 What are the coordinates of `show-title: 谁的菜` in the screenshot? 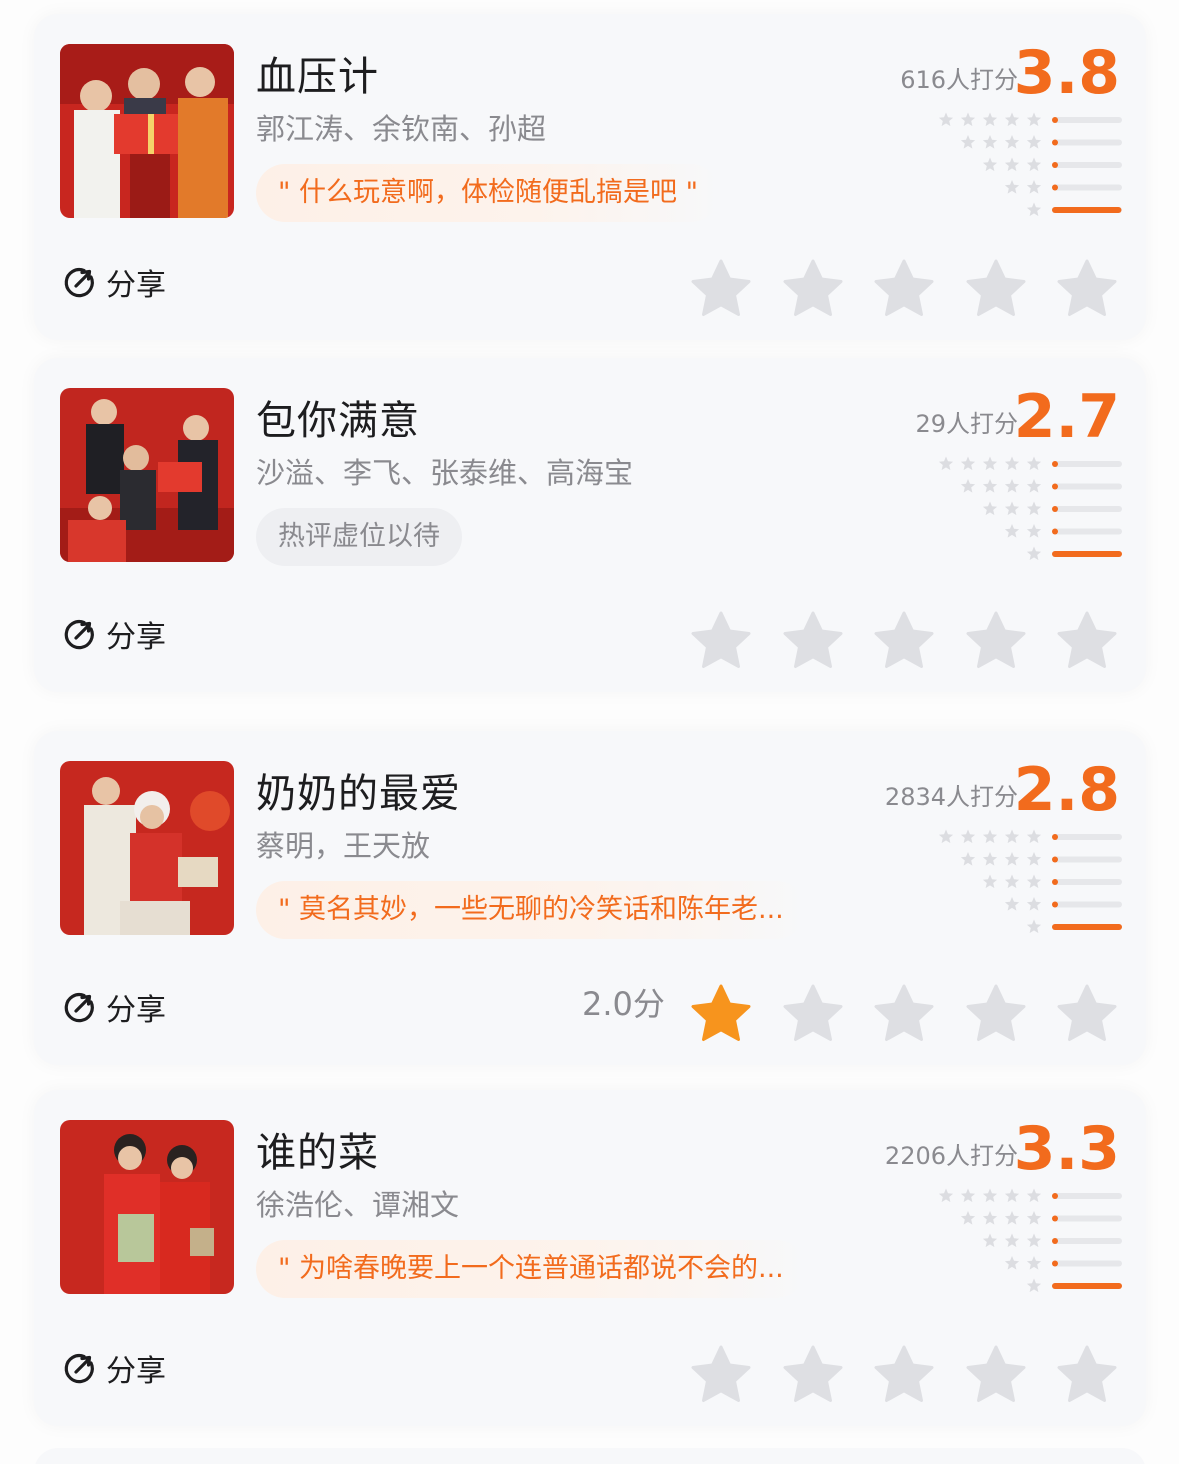 It's located at (317, 1149).